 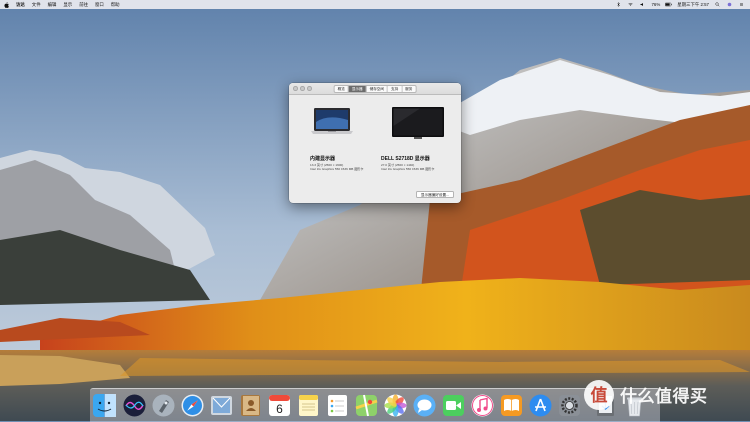 What do you see at coordinates (408, 89) in the screenshot?
I see `tab-service: 服务` at bounding box center [408, 89].